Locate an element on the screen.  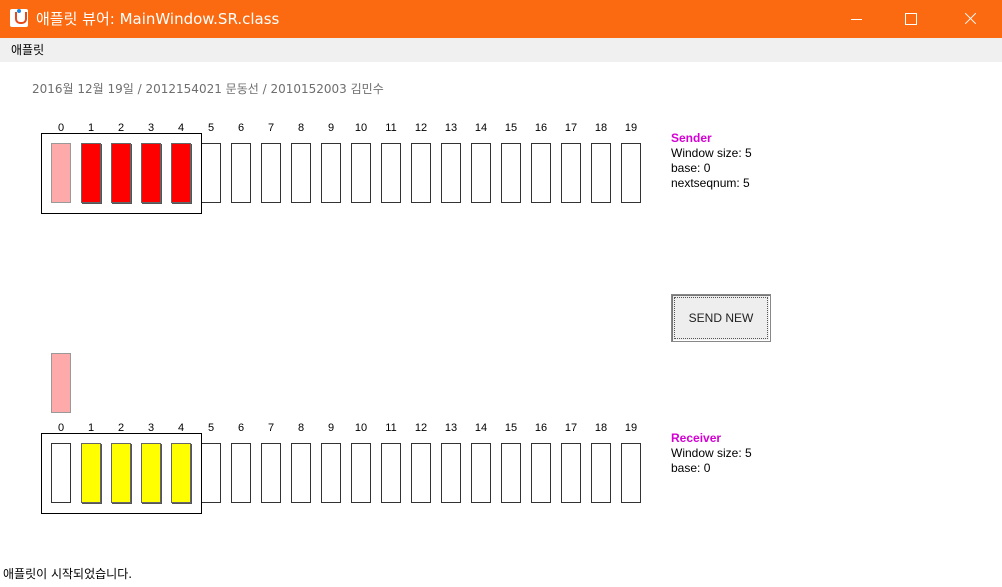
receiver-index-label: 9 is located at coordinates (331, 428).